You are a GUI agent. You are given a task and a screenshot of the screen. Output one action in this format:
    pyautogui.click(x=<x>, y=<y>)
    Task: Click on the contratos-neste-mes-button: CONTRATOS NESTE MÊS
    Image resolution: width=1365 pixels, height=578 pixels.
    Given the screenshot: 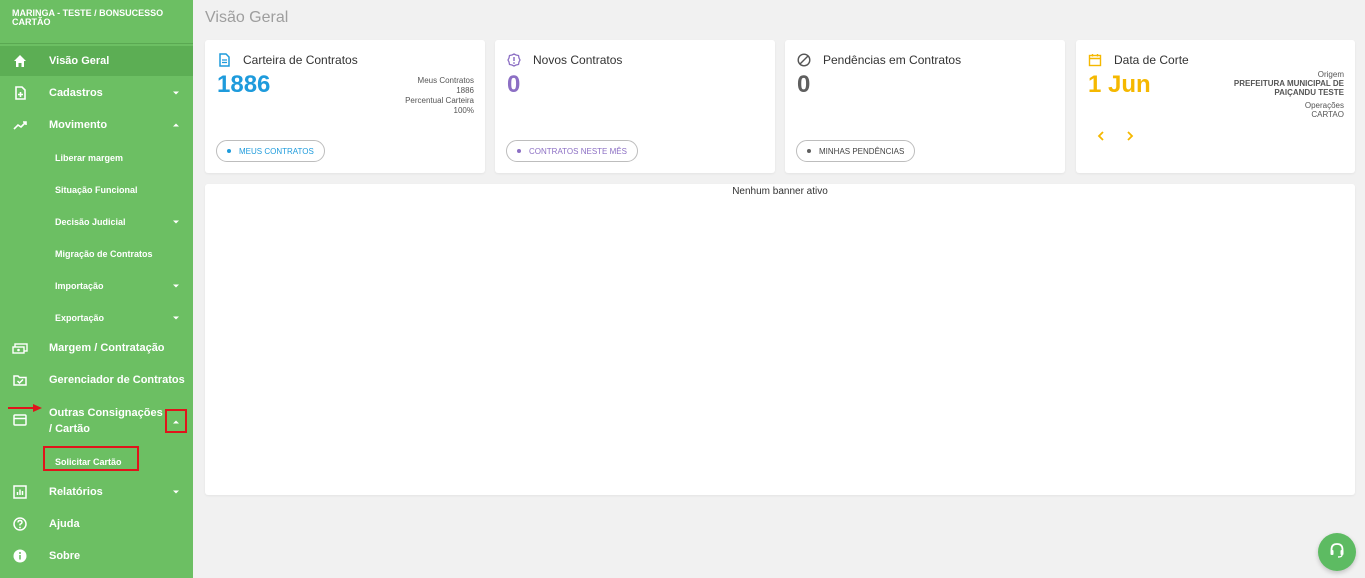 What is the action you would take?
    pyautogui.click(x=572, y=151)
    